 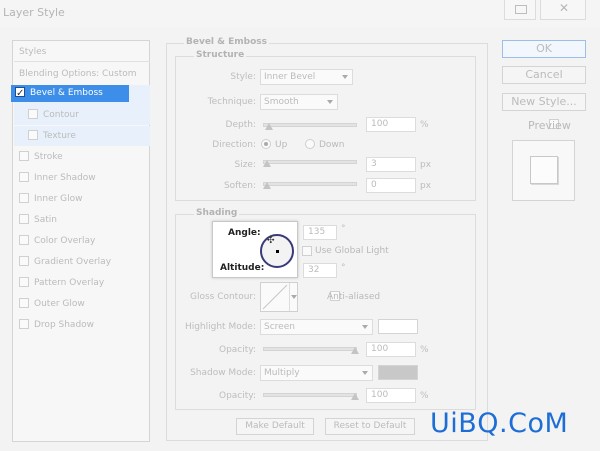 I want to click on depth-slider-thumb, so click(x=269, y=126).